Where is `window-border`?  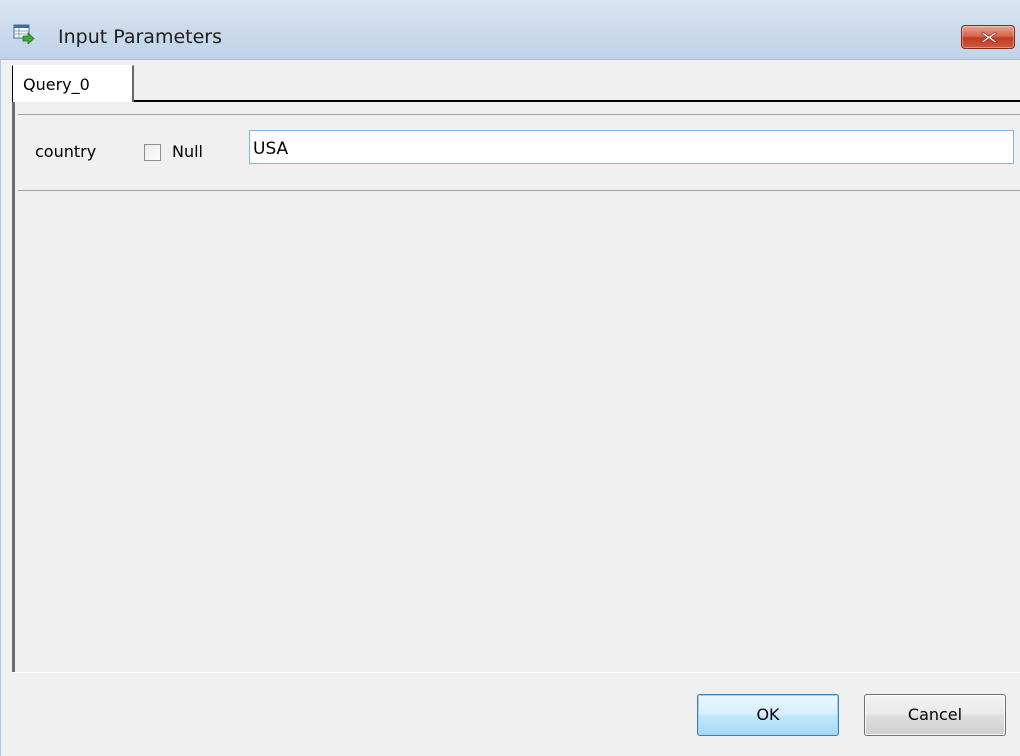 window-border is located at coordinates (0, 408).